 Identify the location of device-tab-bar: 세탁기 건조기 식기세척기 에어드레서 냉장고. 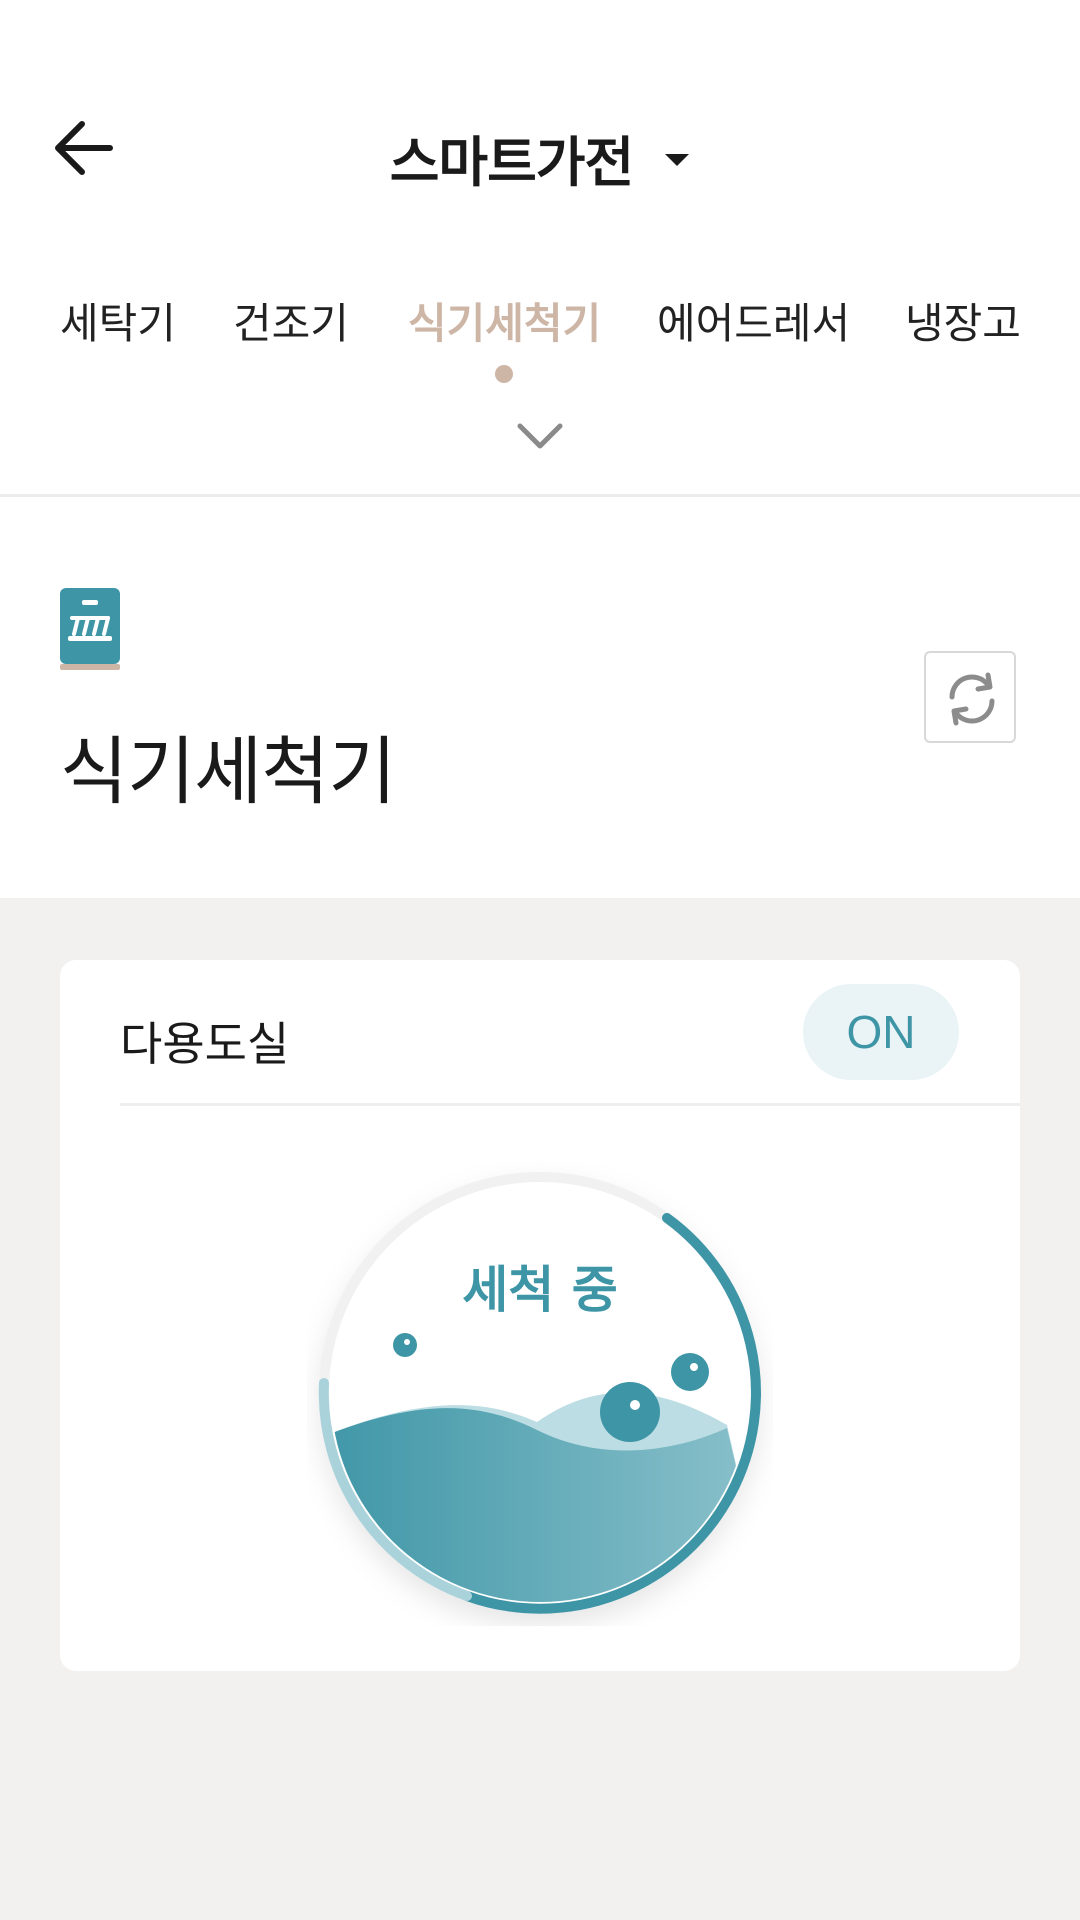
(540, 320).